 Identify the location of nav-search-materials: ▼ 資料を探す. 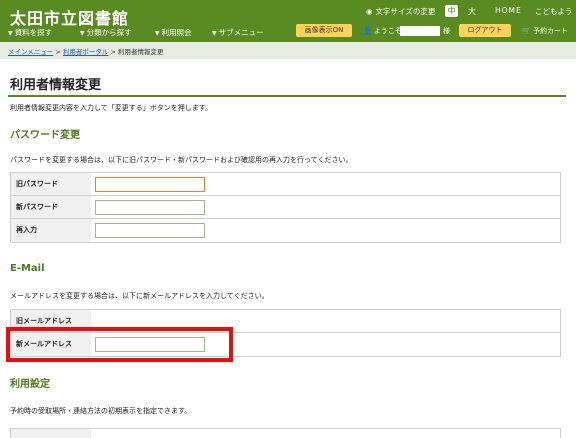
(30, 32).